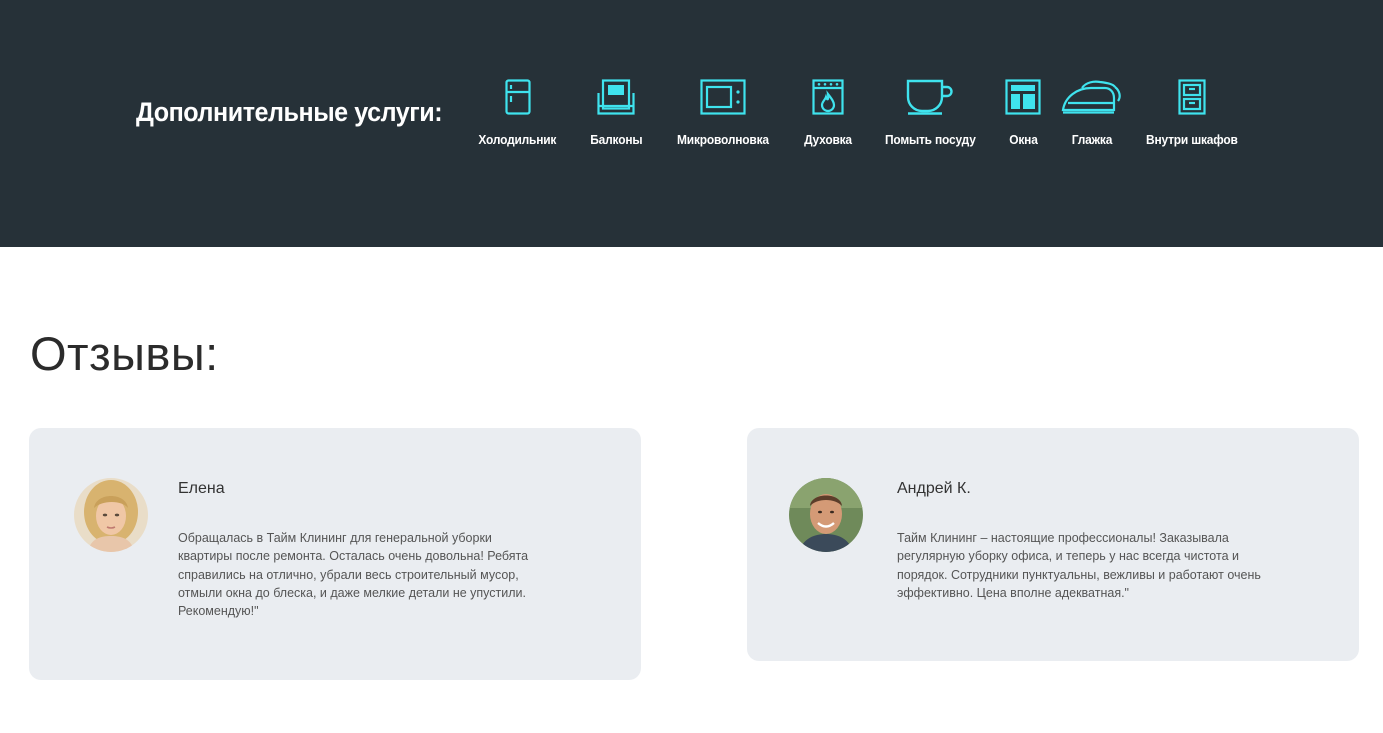 Image resolution: width=1383 pixels, height=733 pixels. Describe the element at coordinates (934, 488) in the screenshot. I see `reviewer-name: Андрей К.` at that location.